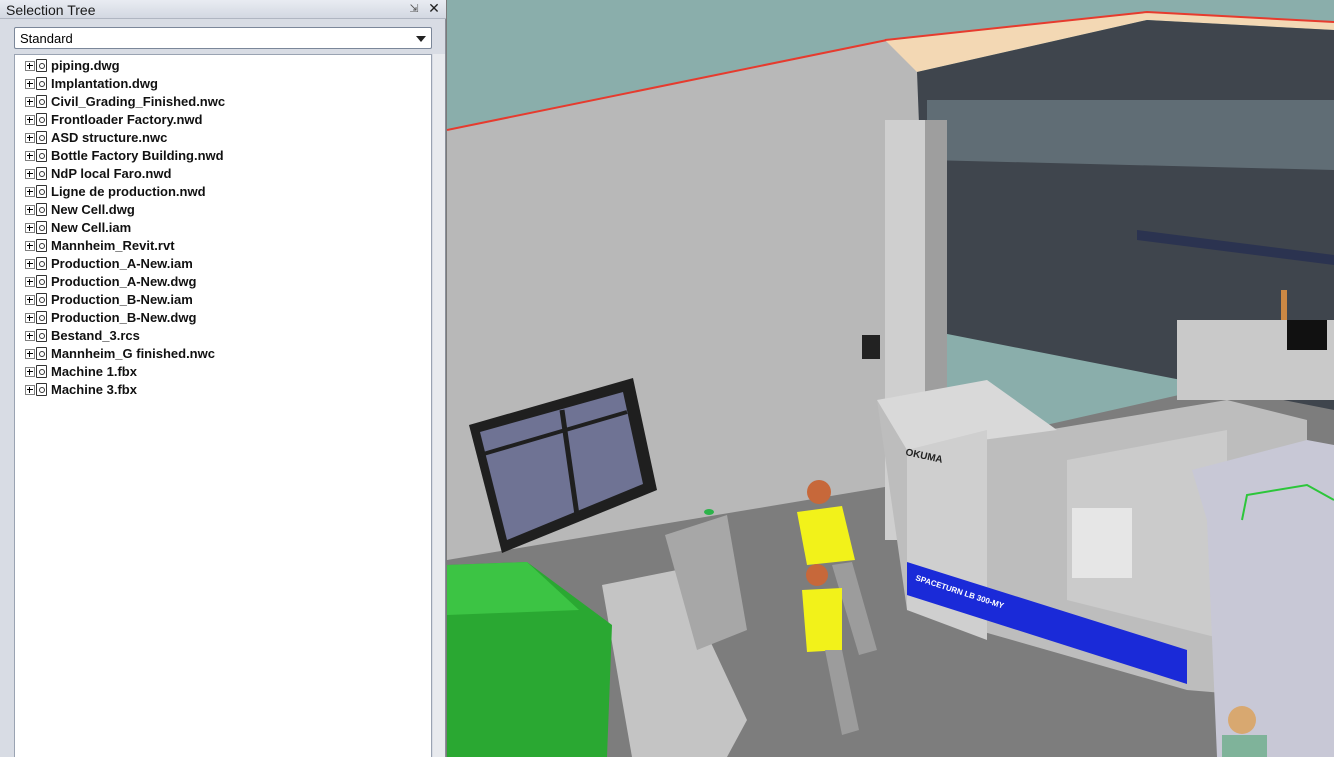  I want to click on tree-item-label: New Cell.dwg, so click(93, 209).